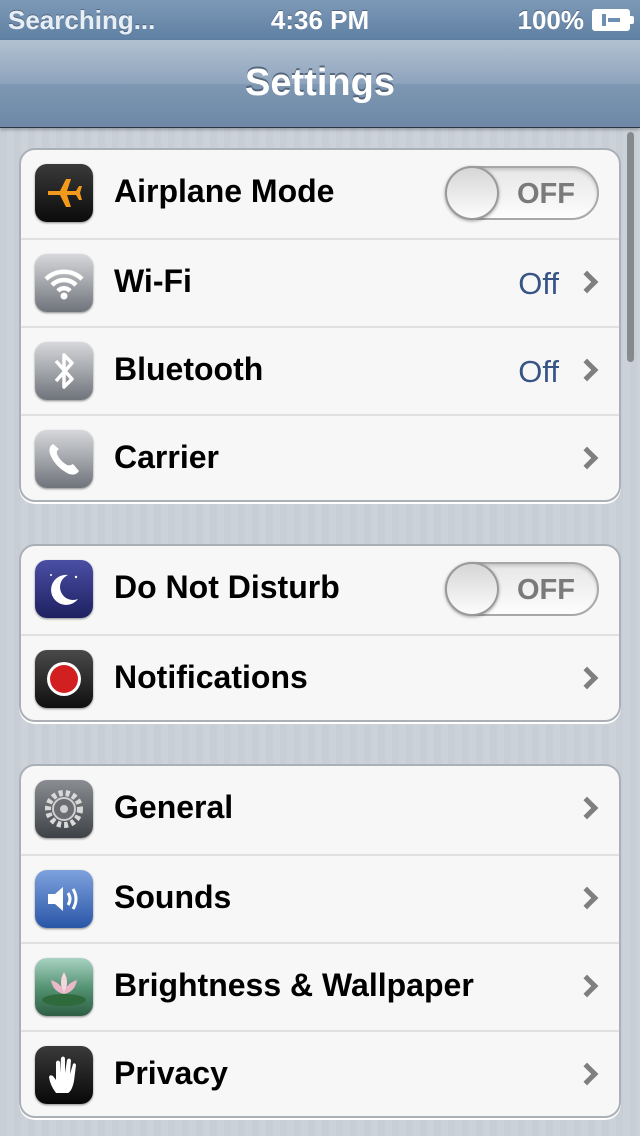  What do you see at coordinates (153, 281) in the screenshot?
I see `row-label: Wi-Fi` at bounding box center [153, 281].